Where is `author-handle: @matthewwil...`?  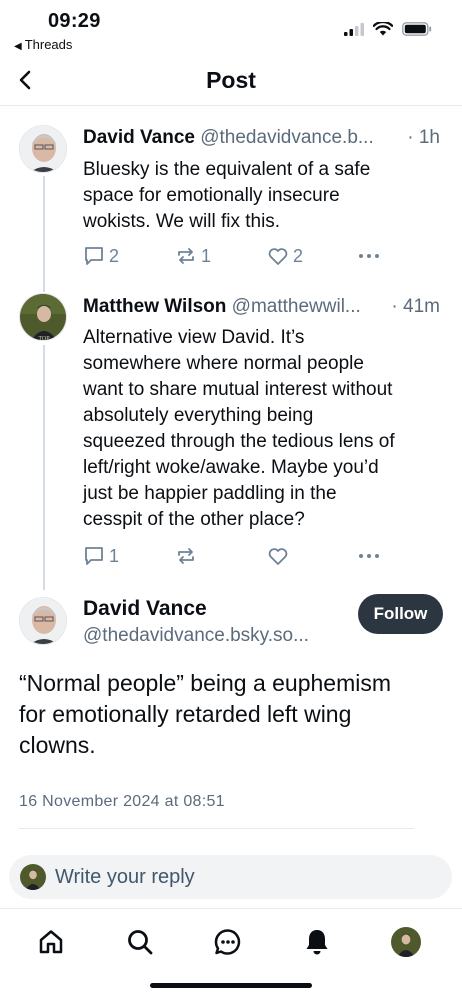 author-handle: @matthewwil... is located at coordinates (296, 306).